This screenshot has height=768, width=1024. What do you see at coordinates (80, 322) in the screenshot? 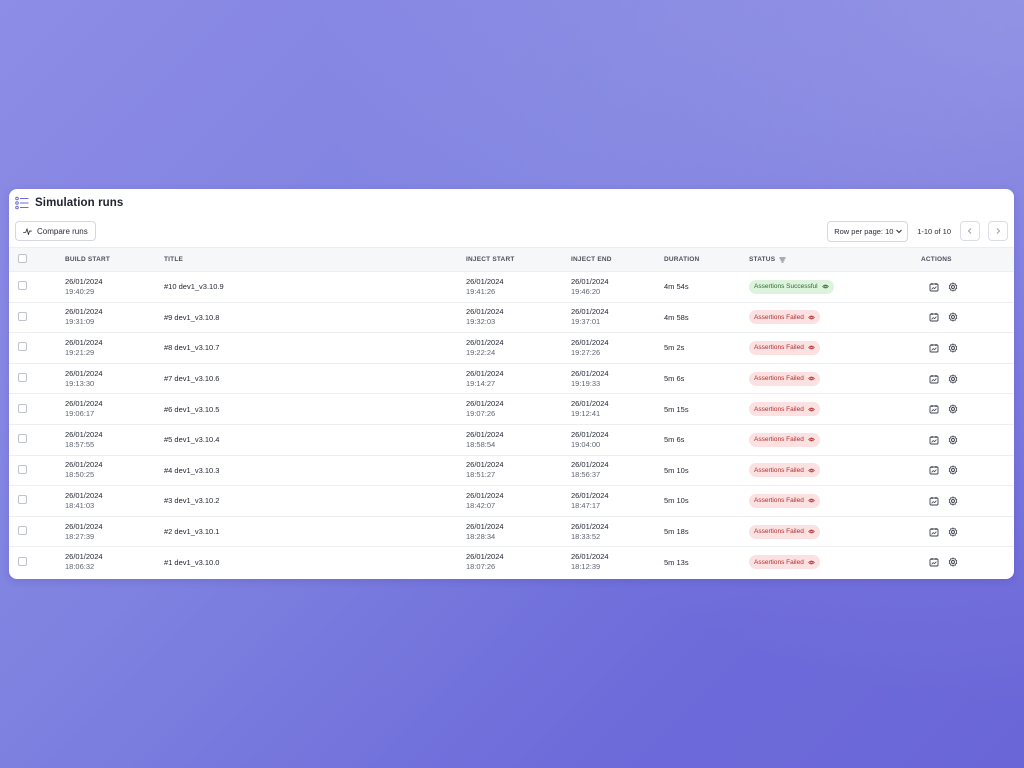
I see `build-start-time: 19:31:09` at bounding box center [80, 322].